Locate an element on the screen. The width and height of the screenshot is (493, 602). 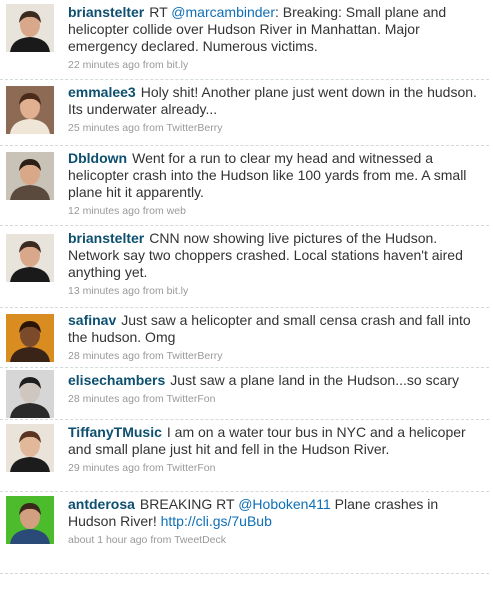
username-link: emmalee3 is located at coordinates (102, 92).